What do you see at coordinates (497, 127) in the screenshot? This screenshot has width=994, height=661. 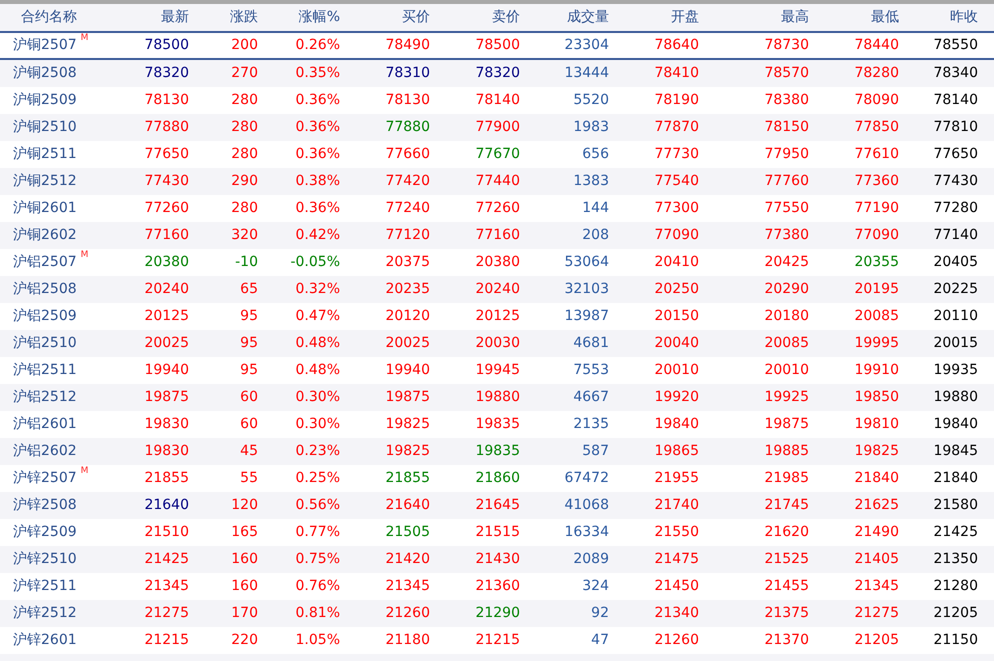 I see `quote-row: 沪铜2510 77880 280 0.36% 77880 77900 1983 77870 78150 77850 77810` at bounding box center [497, 127].